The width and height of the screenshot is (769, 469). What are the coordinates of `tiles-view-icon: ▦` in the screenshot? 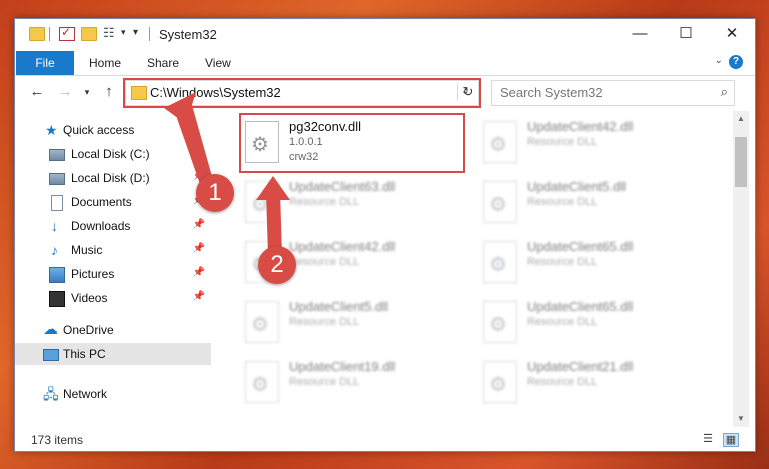 It's located at (731, 440).